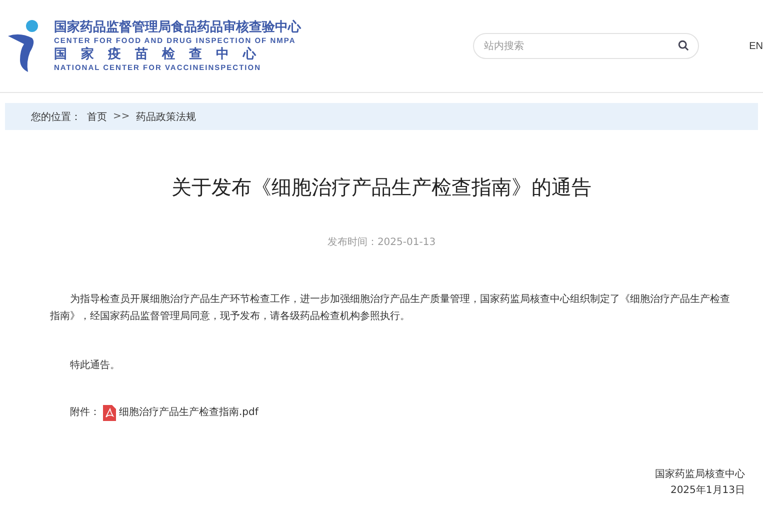 The width and height of the screenshot is (763, 509). Describe the element at coordinates (700, 475) in the screenshot. I see `signature: 国家药监局核查中心` at that location.